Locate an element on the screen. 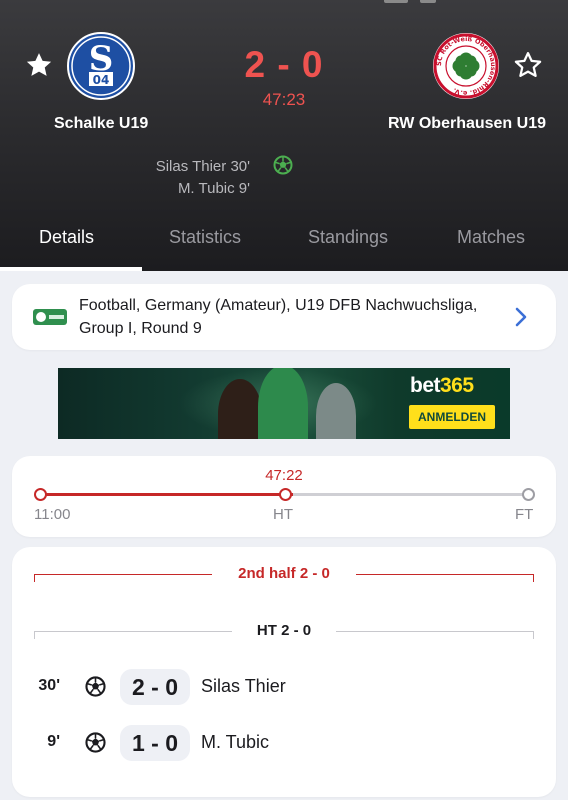 The image size is (568, 800). event-minute: 30' is located at coordinates (49, 685).